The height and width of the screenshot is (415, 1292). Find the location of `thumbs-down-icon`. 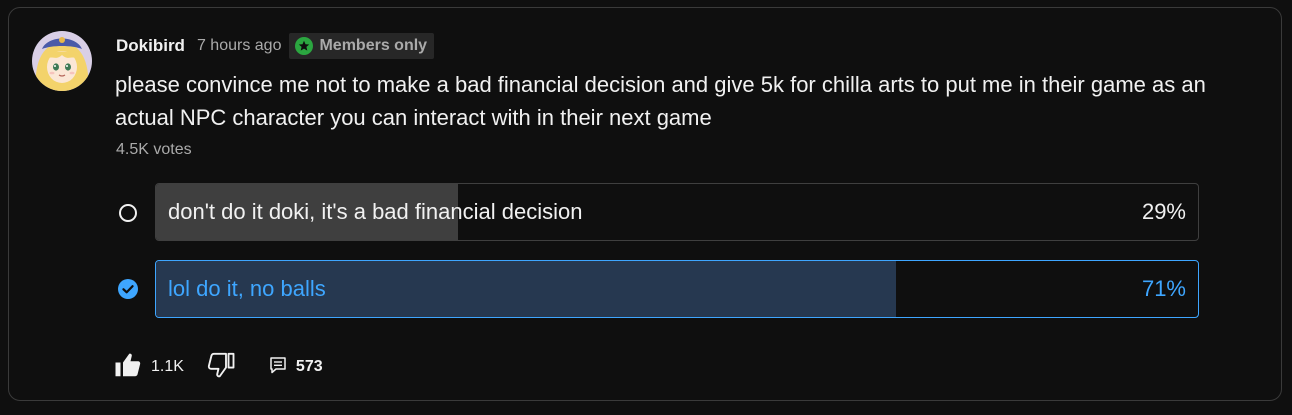

thumbs-down-icon is located at coordinates (221, 367).